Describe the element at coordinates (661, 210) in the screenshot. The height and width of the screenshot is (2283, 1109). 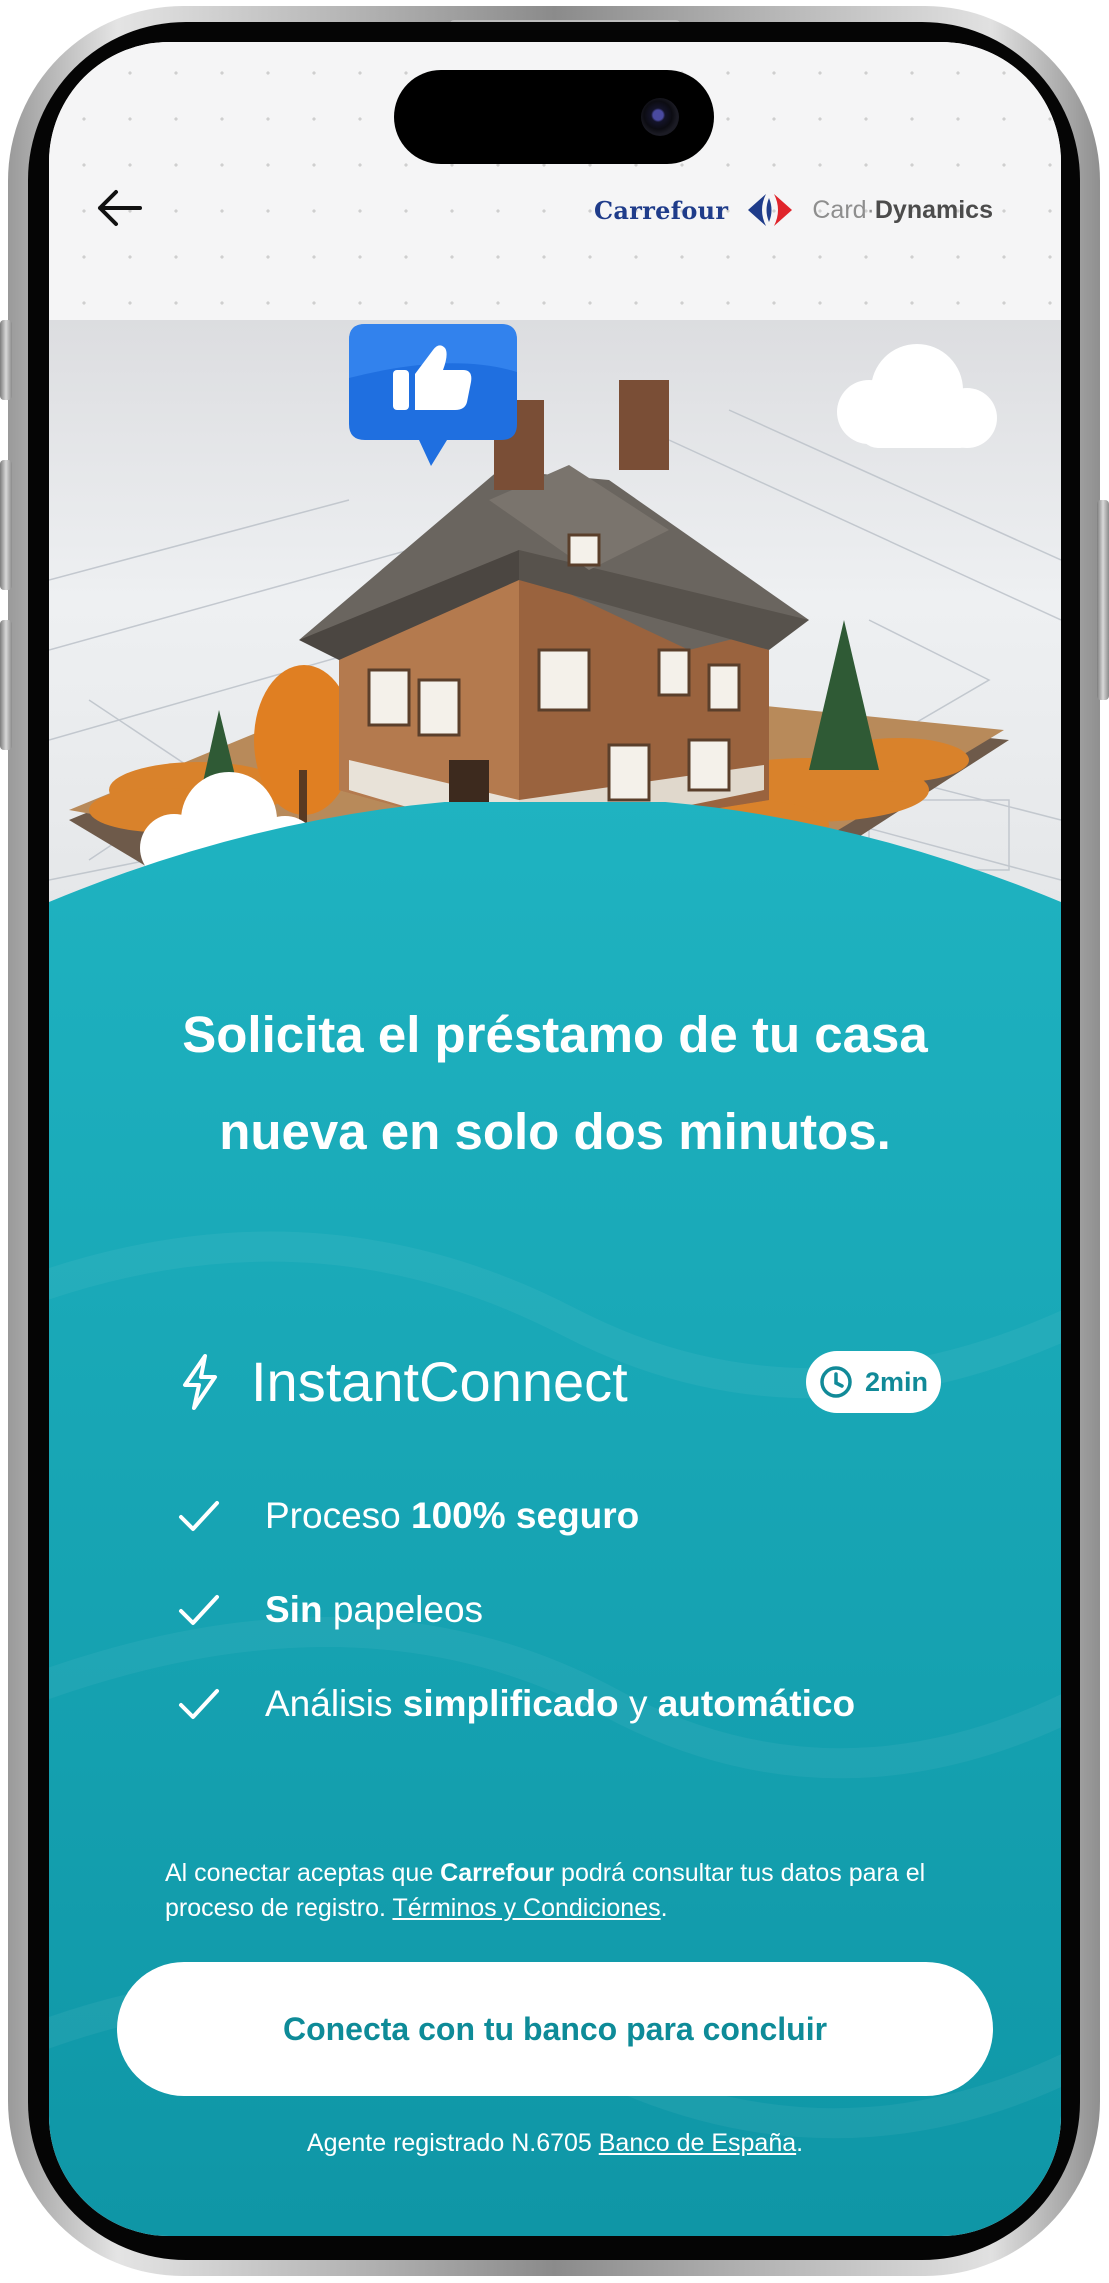
I see `carrefour-wordmark: Carrefour` at that location.